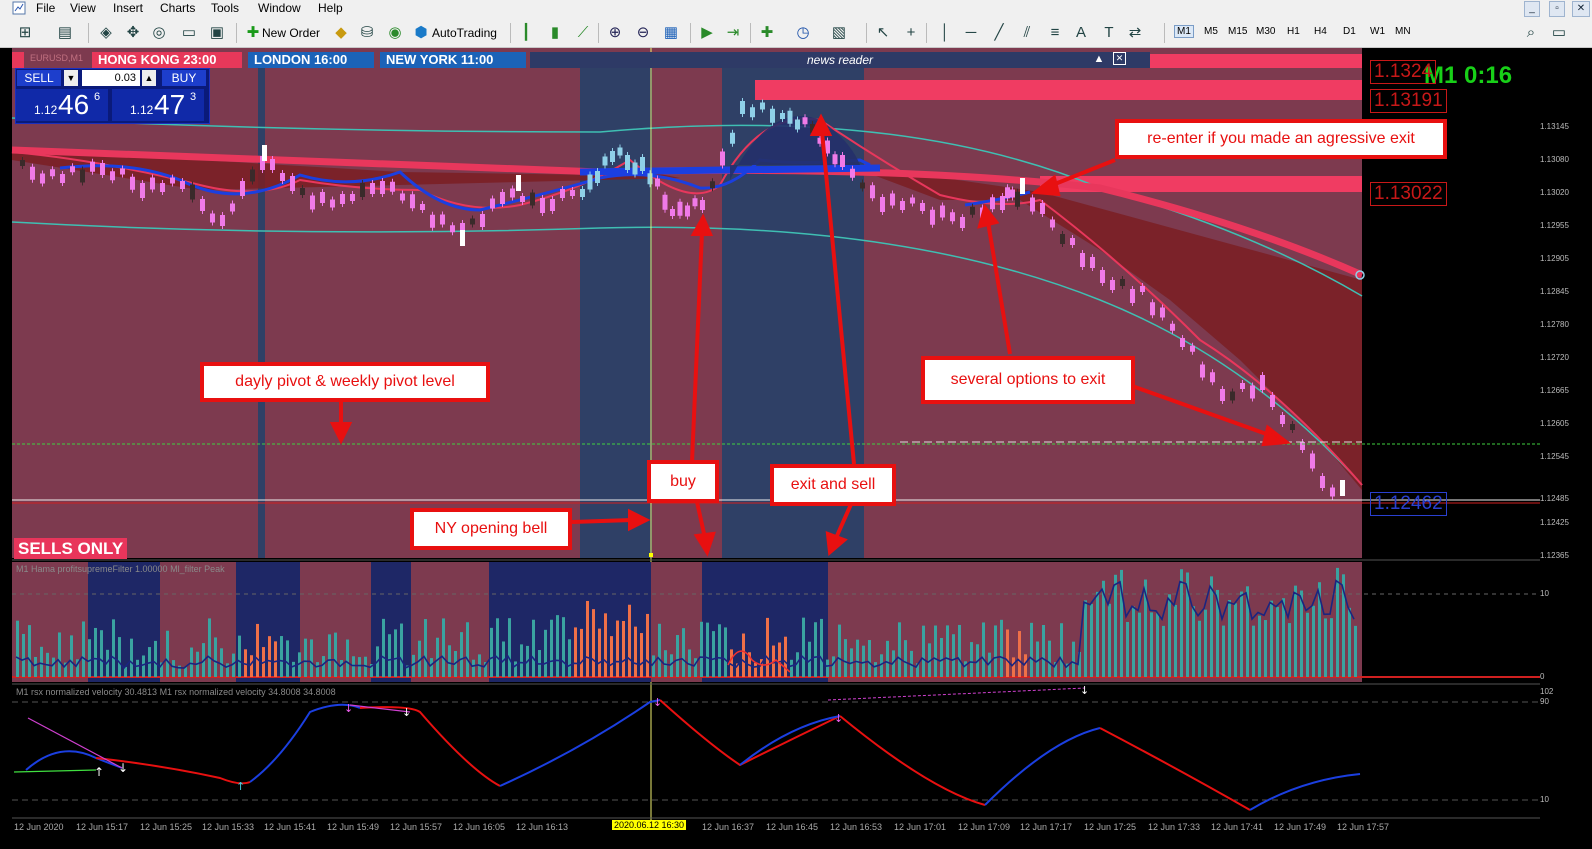 This screenshot has width=1592, height=849. I want to click on indicator2-axis-label: 10, so click(1544, 799).